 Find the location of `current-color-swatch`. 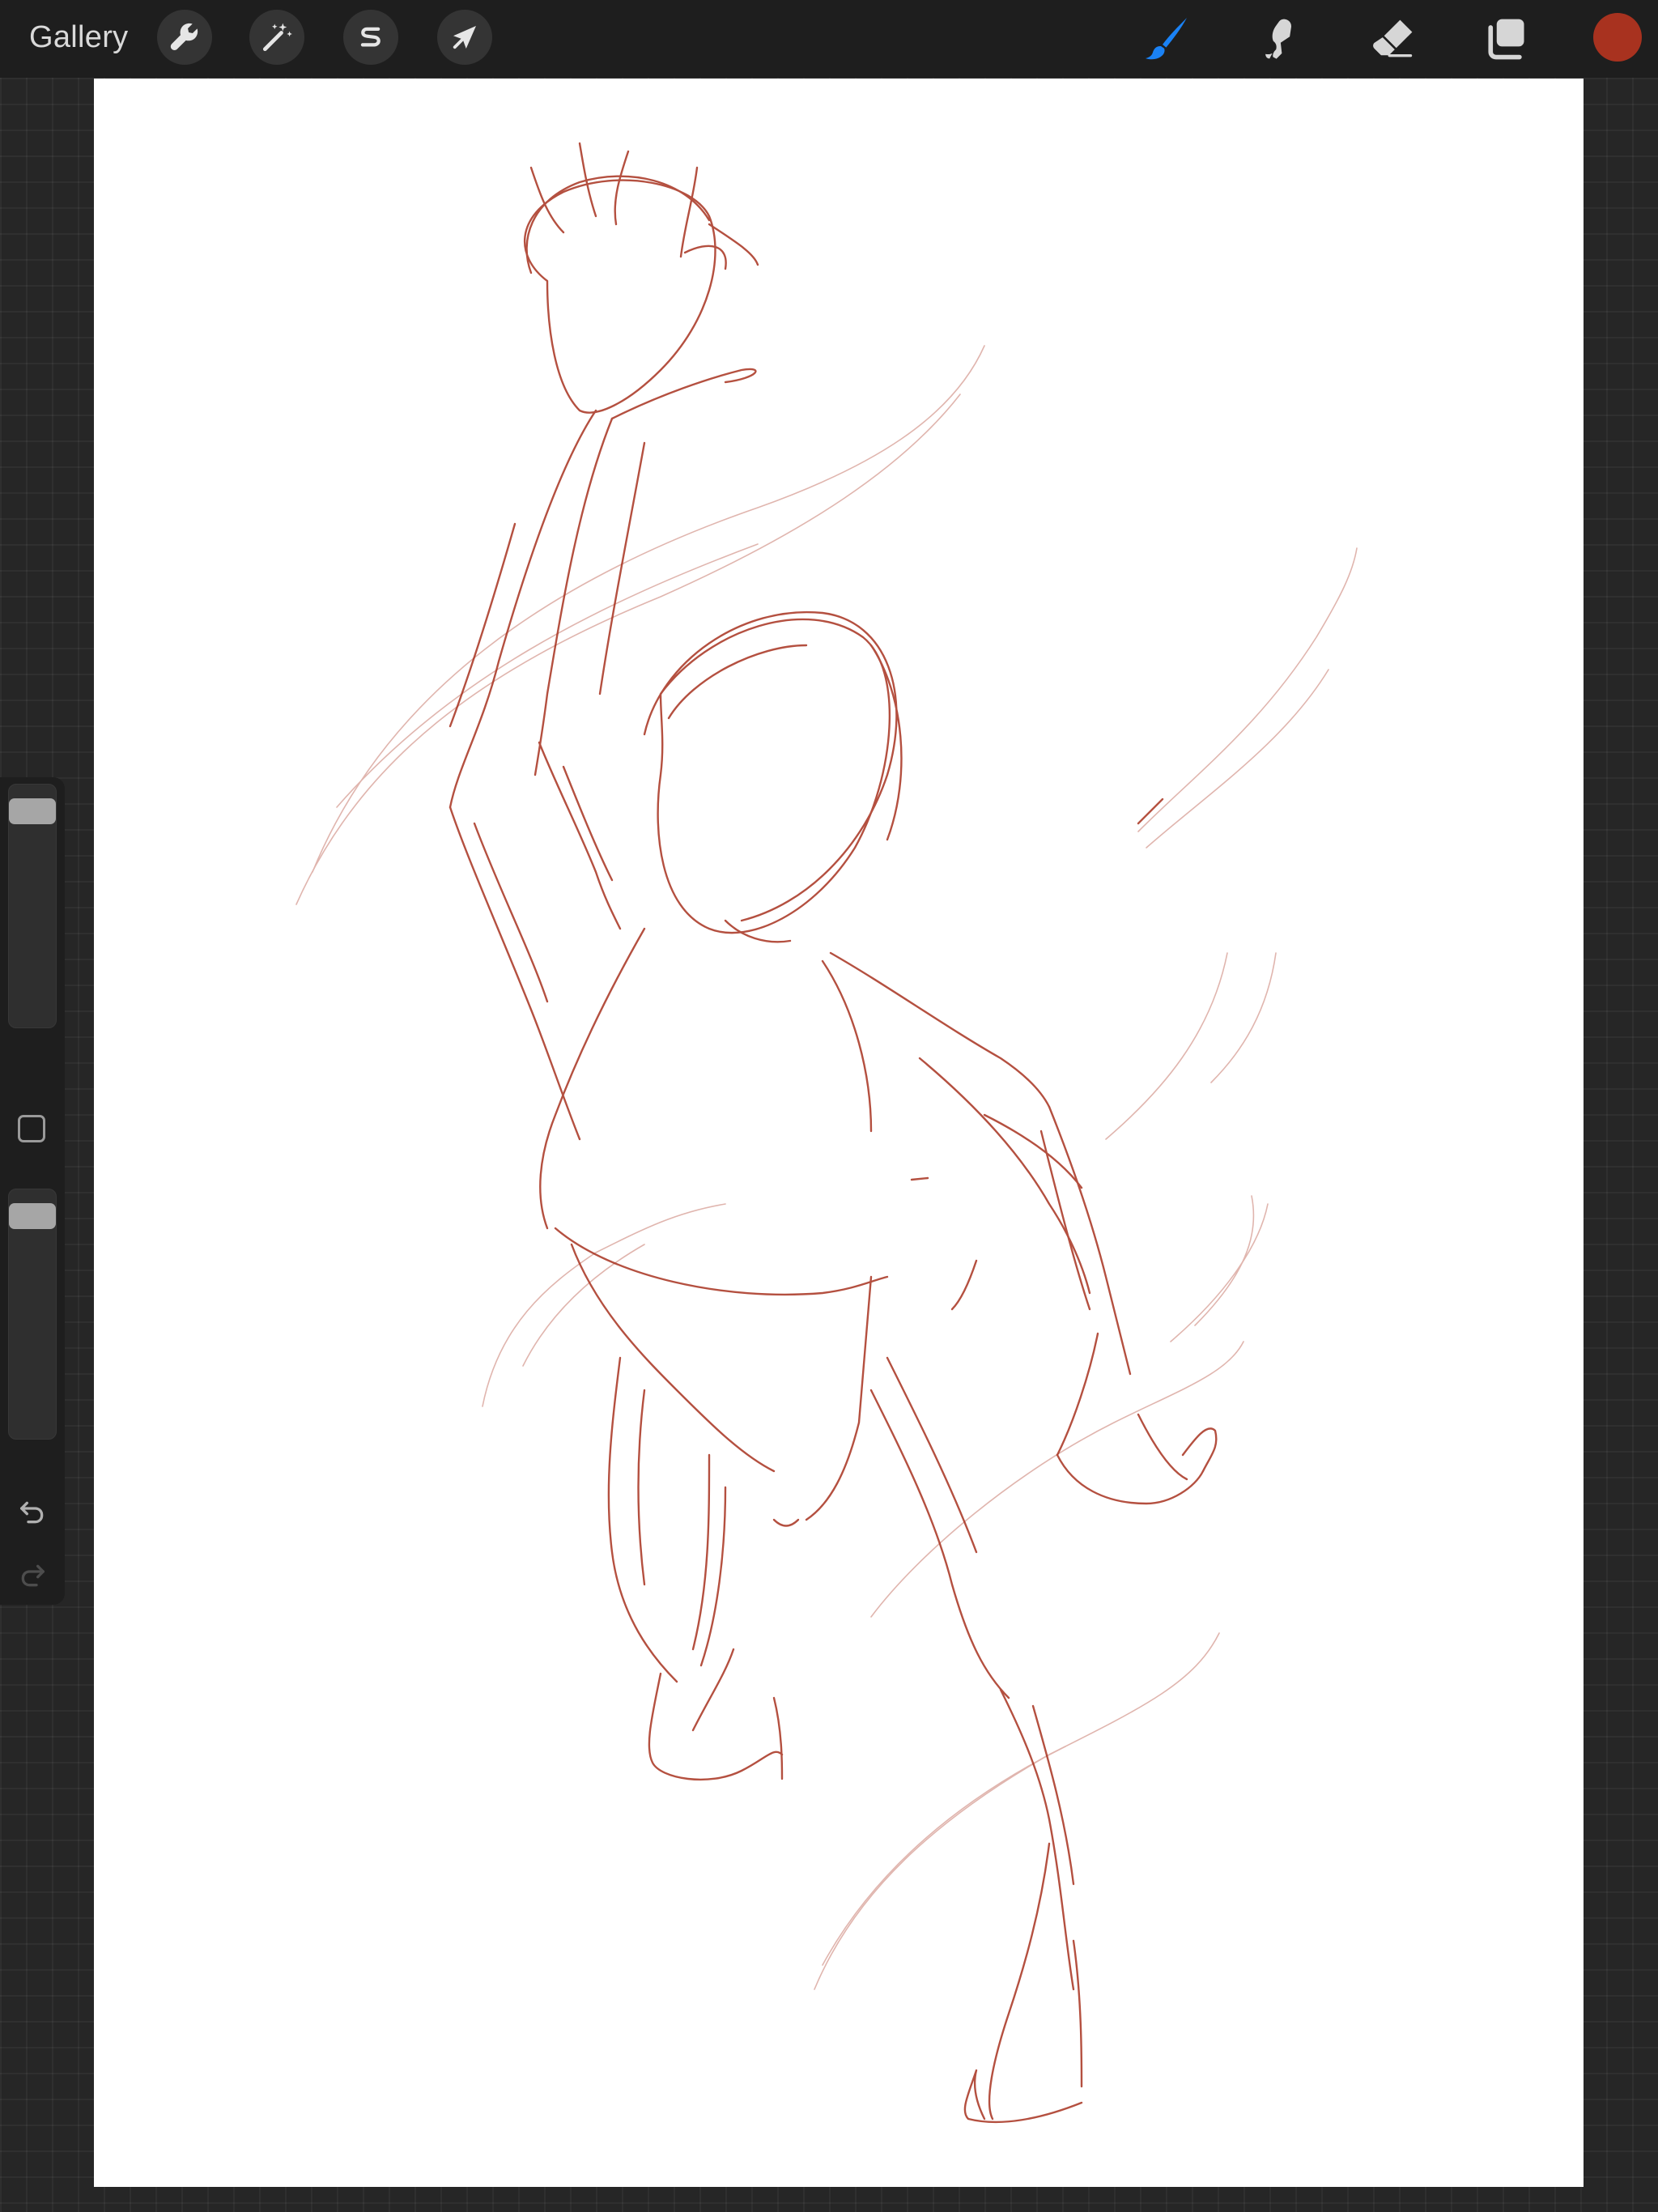

current-color-swatch is located at coordinates (1617, 38).